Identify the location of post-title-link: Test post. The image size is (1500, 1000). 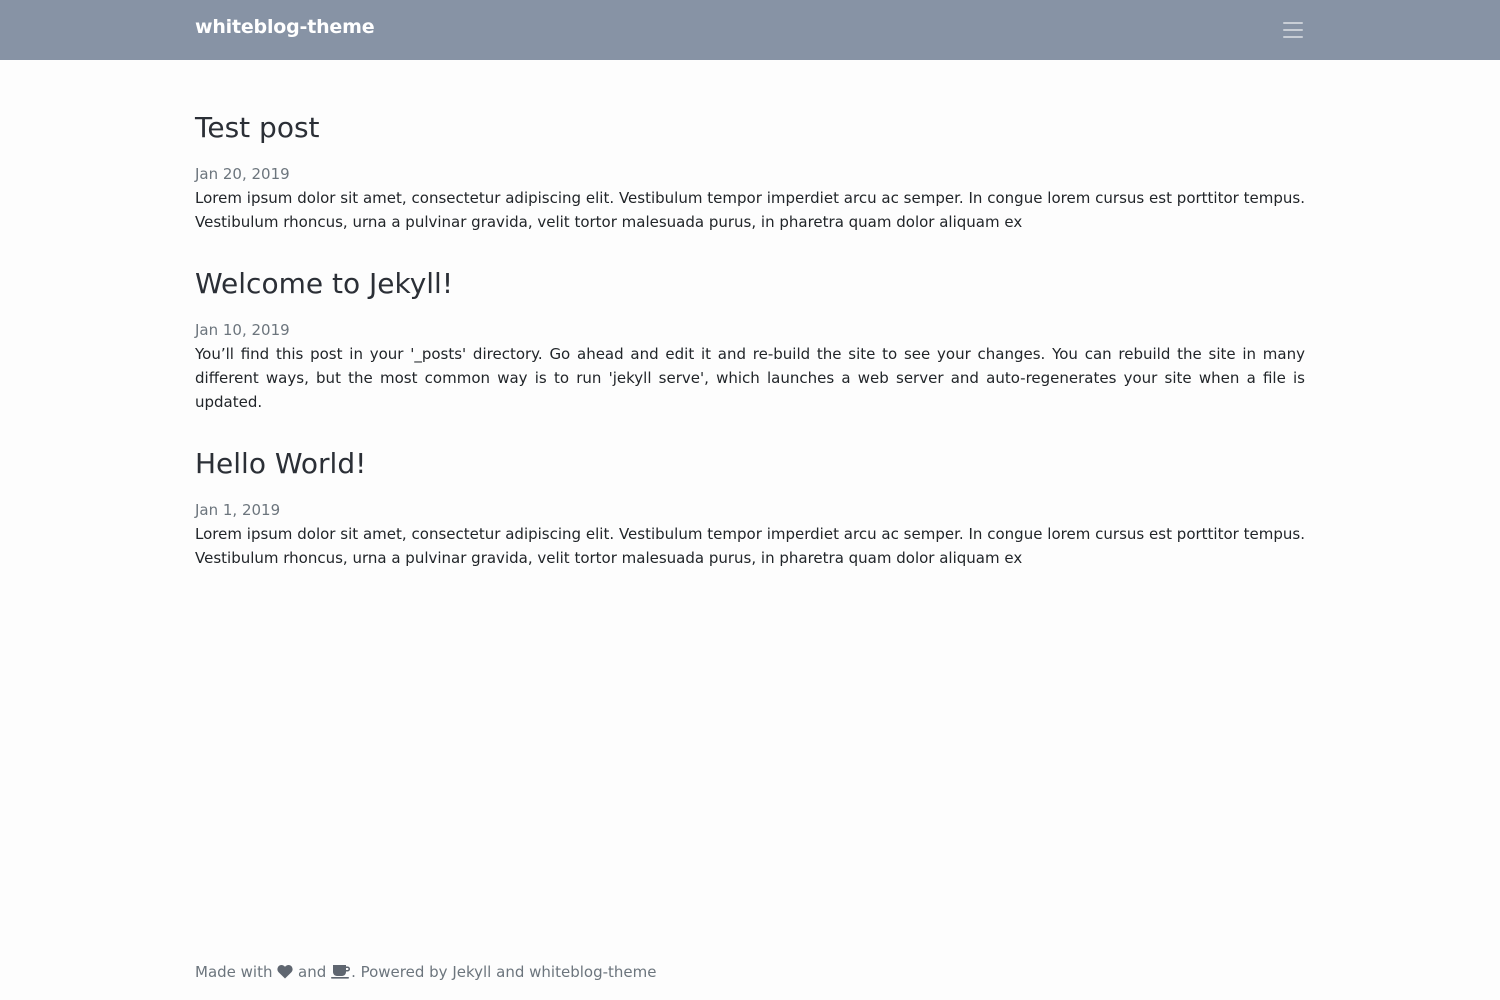
(750, 128).